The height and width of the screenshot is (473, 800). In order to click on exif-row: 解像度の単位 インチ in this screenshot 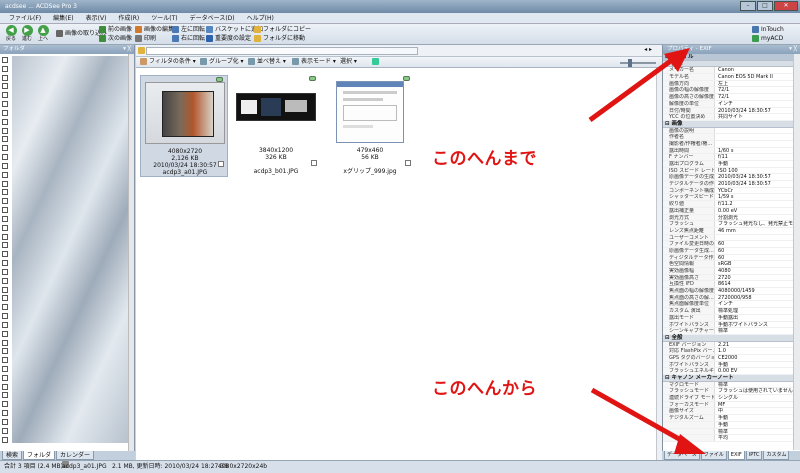, I will do `click(728, 104)`.